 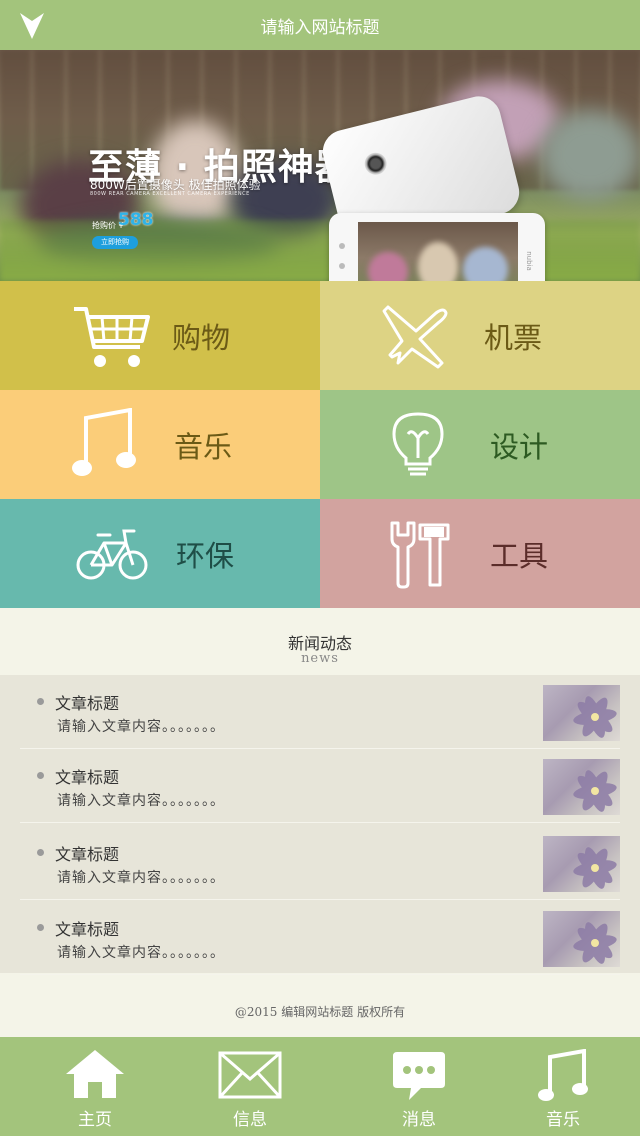 What do you see at coordinates (563, 1120) in the screenshot?
I see `tab-label: 音乐` at bounding box center [563, 1120].